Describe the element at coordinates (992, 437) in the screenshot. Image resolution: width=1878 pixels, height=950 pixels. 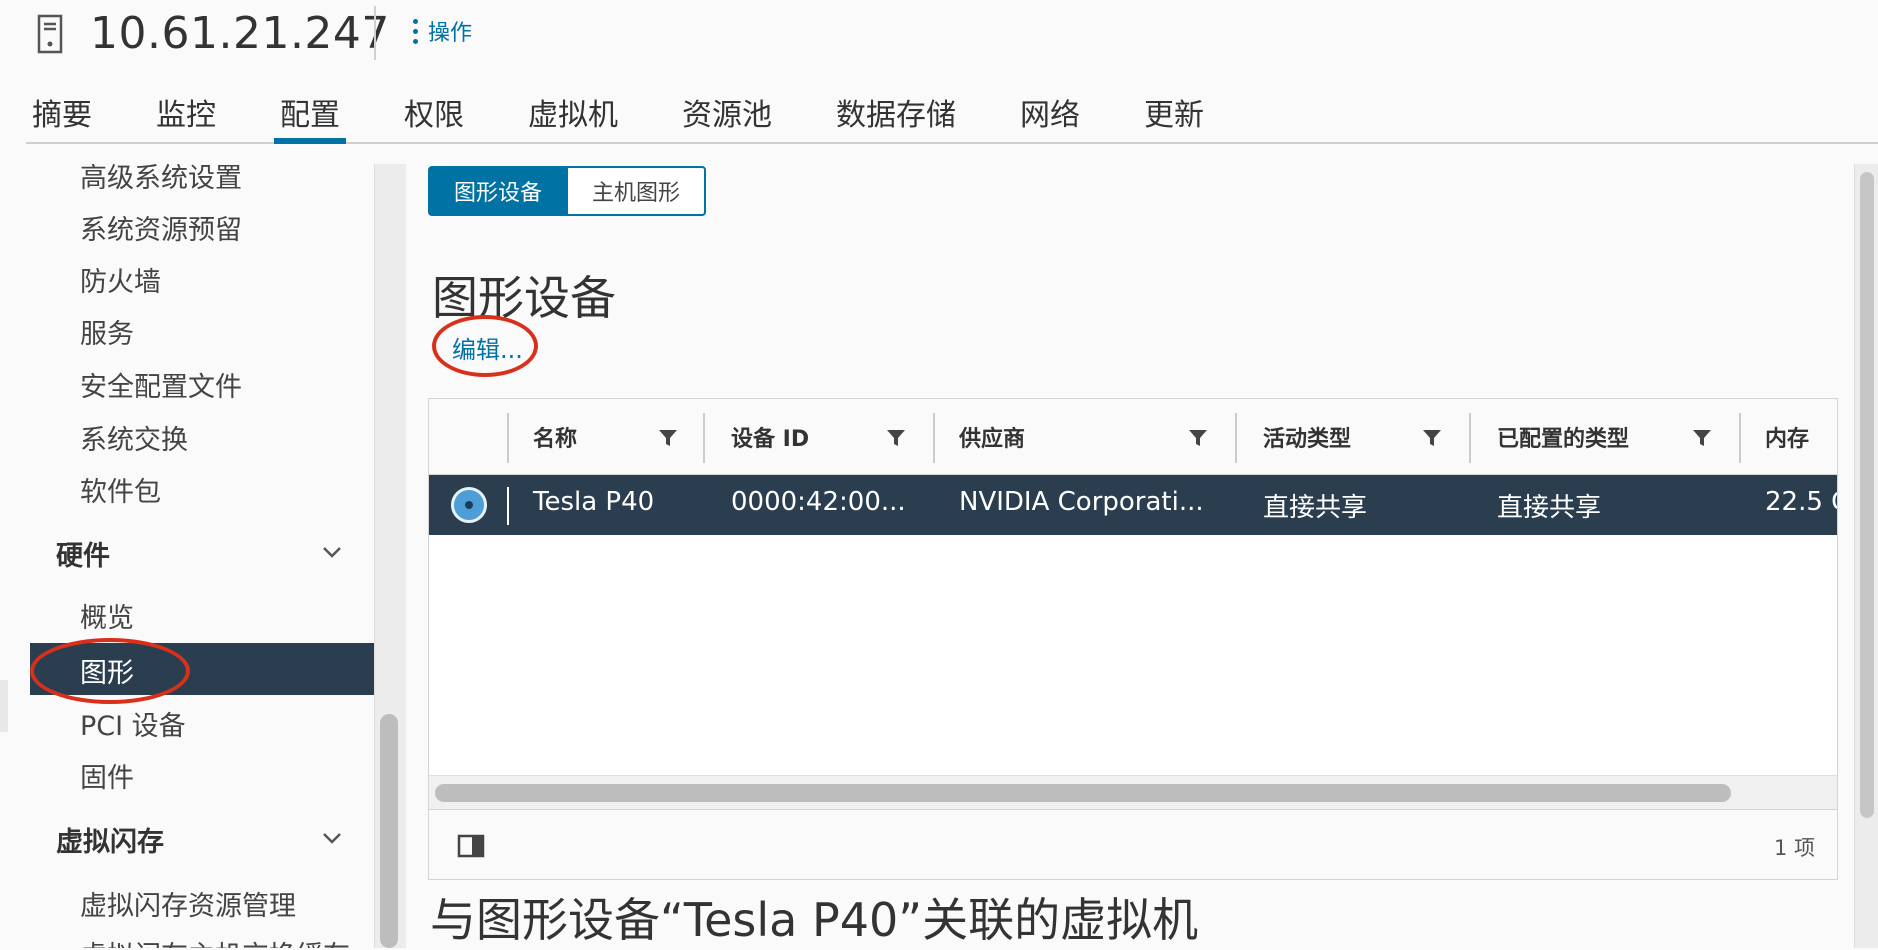
I see `column-header-vendor: 供应商` at that location.